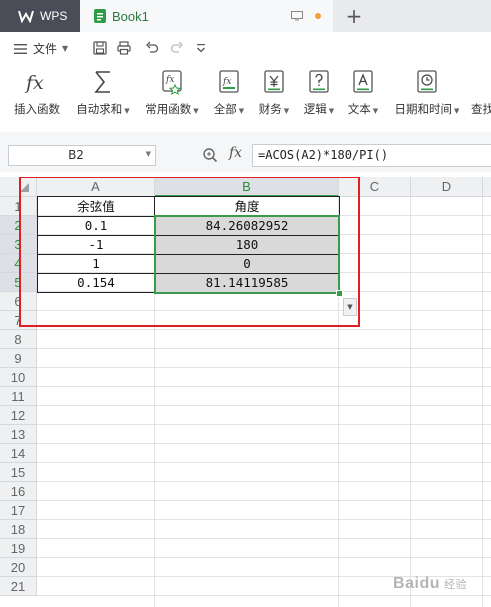  What do you see at coordinates (245, 47) in the screenshot?
I see `quick-access-toolbar: 文件 ▼` at bounding box center [245, 47].